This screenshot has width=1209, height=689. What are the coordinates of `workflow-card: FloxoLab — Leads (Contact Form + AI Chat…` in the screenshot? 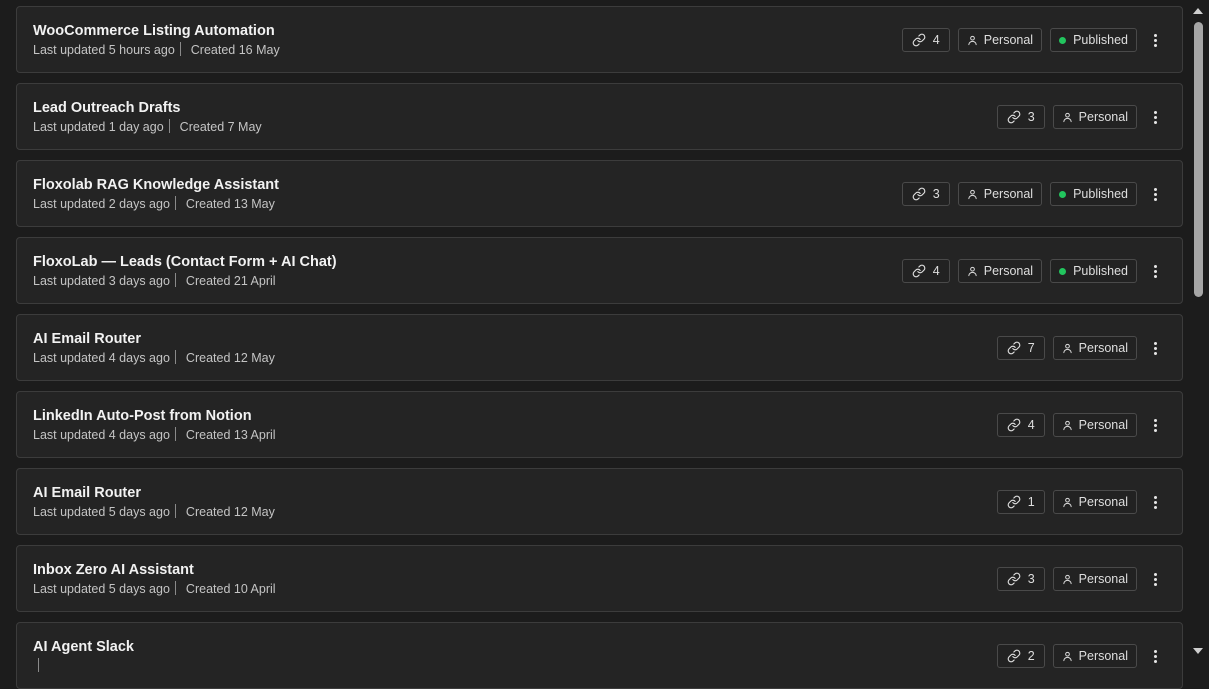 It's located at (599, 270).